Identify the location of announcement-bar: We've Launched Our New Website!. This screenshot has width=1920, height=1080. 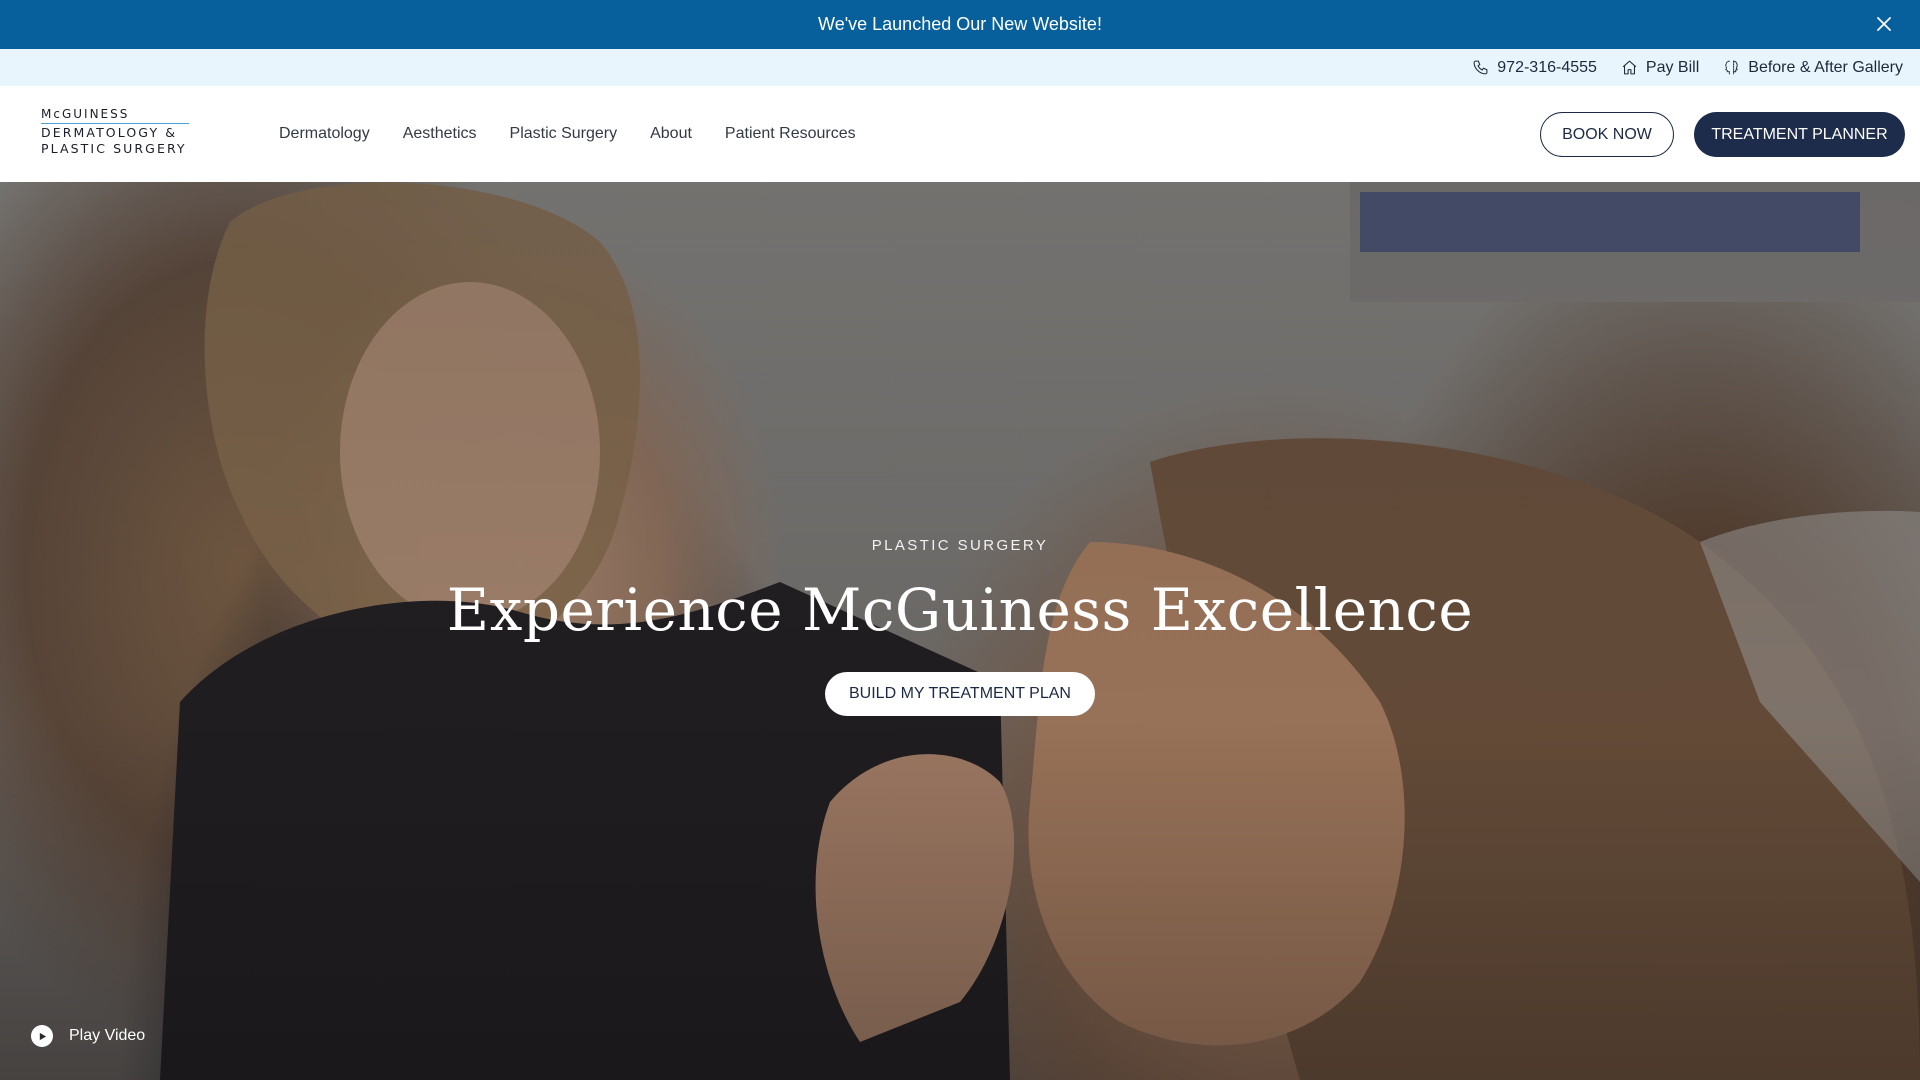
(960, 24).